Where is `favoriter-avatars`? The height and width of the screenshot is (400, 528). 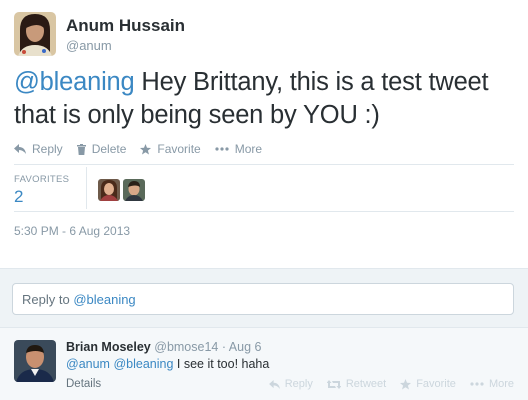 favoriter-avatars is located at coordinates (123, 190).